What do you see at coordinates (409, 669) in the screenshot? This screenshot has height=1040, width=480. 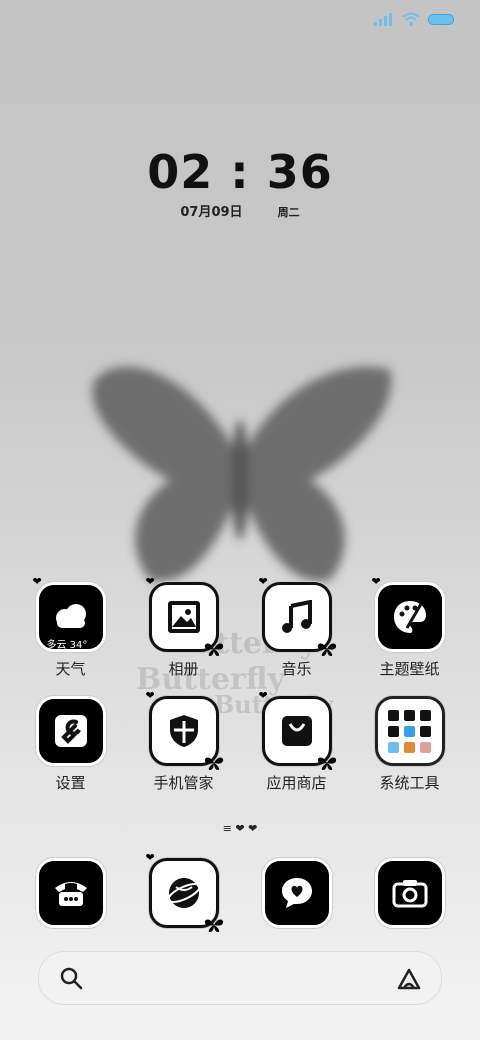 I see `app-label: 主题壁纸` at bounding box center [409, 669].